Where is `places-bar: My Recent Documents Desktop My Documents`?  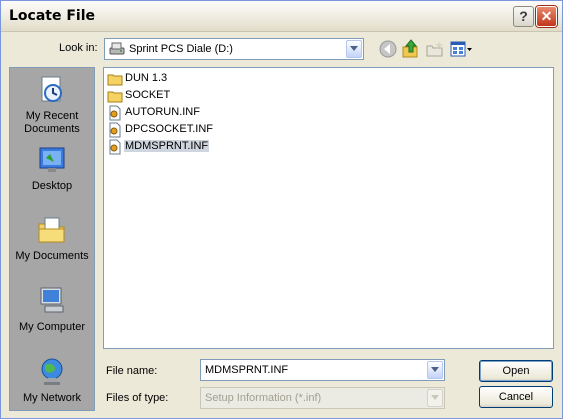 places-bar: My Recent Documents Desktop My Documents is located at coordinates (52, 239).